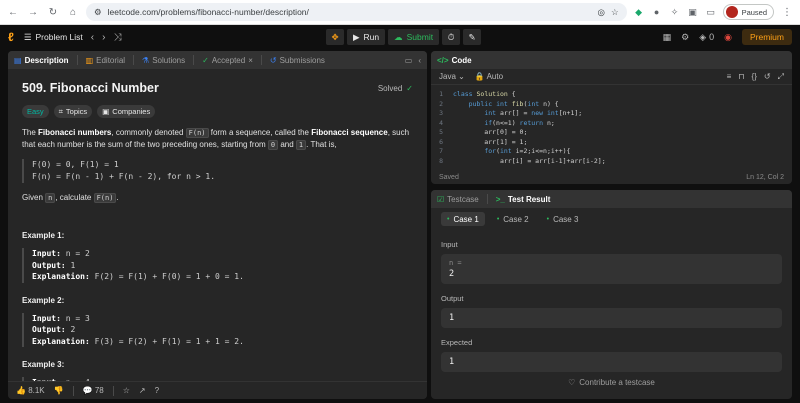 This screenshot has height=403, width=800. I want to click on solved-status: Solved ✓, so click(395, 88).